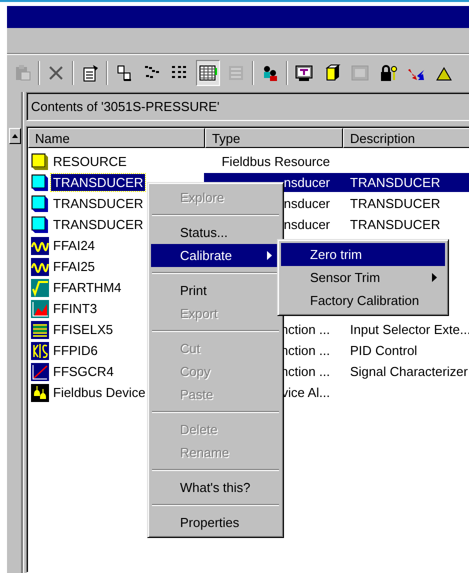 This screenshot has height=573, width=469. Describe the element at coordinates (247, 106) in the screenshot. I see `location-bar: Contents of '3051S-PRESSURE'` at that location.